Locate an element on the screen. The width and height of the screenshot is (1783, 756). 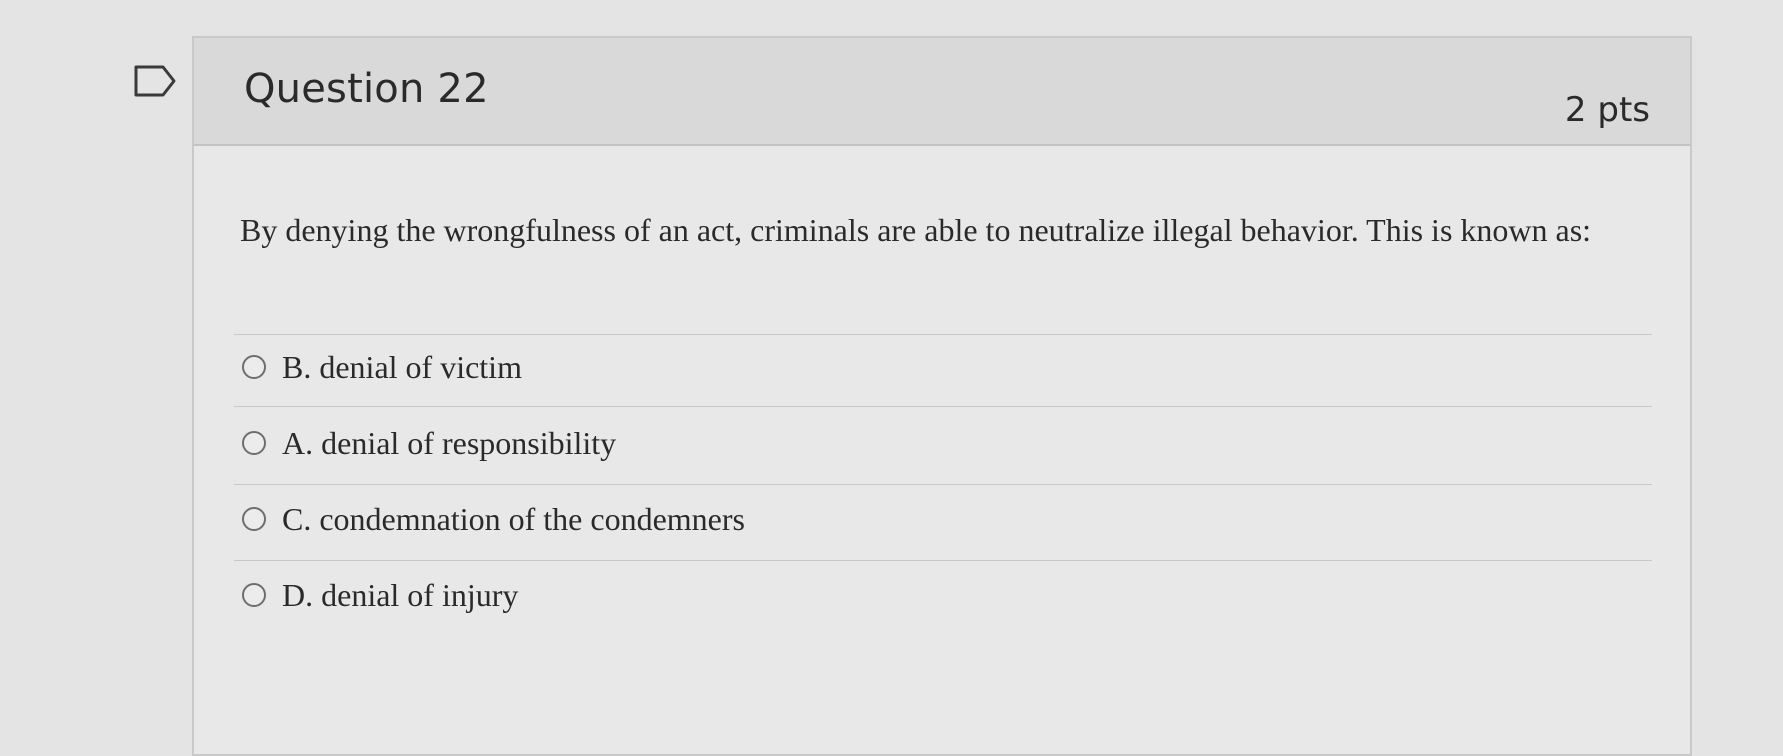
answer-label: D. denial of injury is located at coordinates (400, 594).